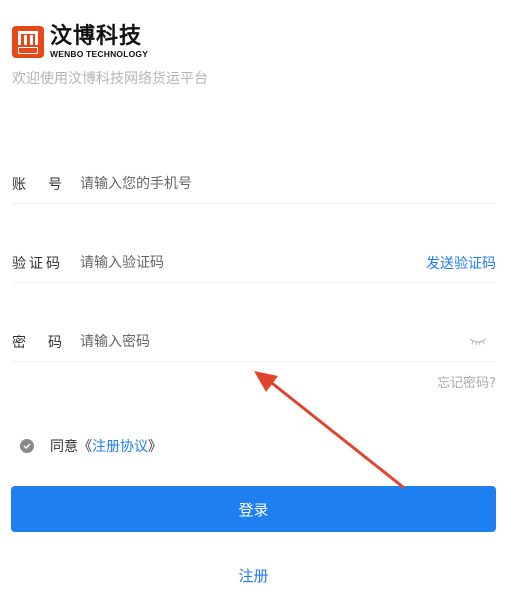  Describe the element at coordinates (48, 184) in the screenshot. I see `account-label: 账号` at that location.